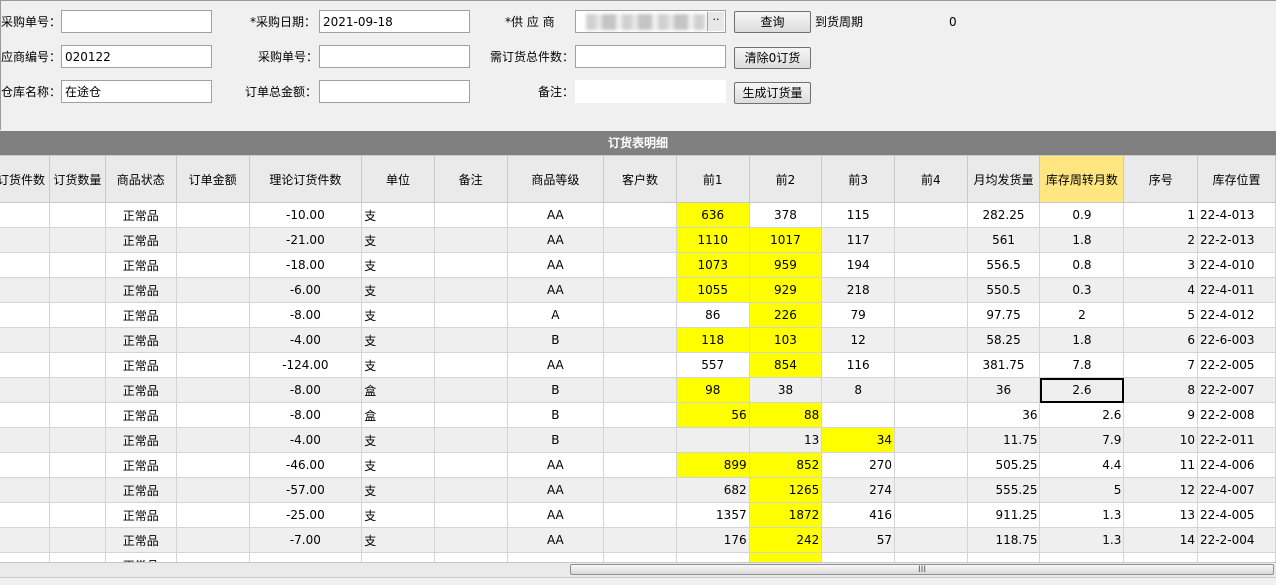  I want to click on table-row: 正常品 -46.00 支 AA 899 852 270 505.25 4.4 11 22-4-006, so click(638, 465).